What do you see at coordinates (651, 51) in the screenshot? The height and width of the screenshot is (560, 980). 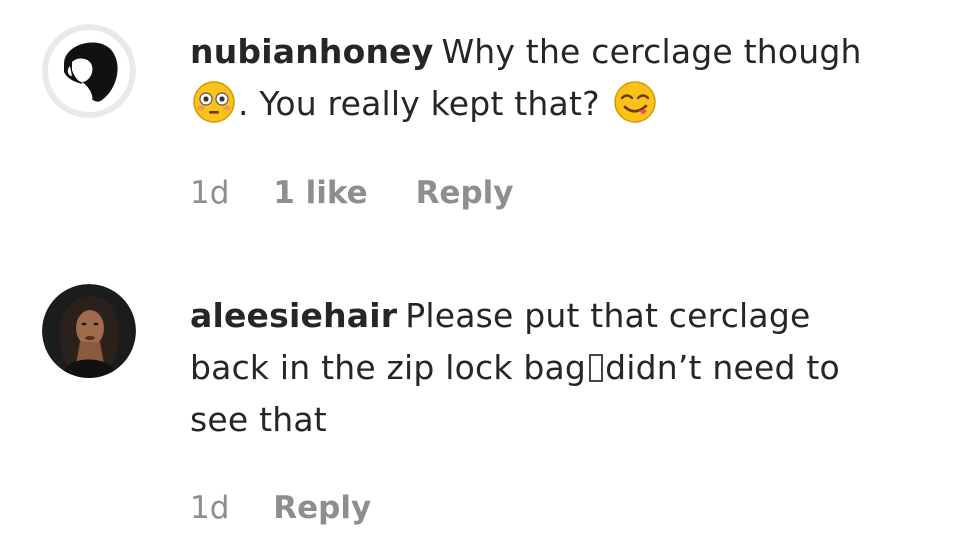 I see `comment-text-part1: Why the cerclage though` at bounding box center [651, 51].